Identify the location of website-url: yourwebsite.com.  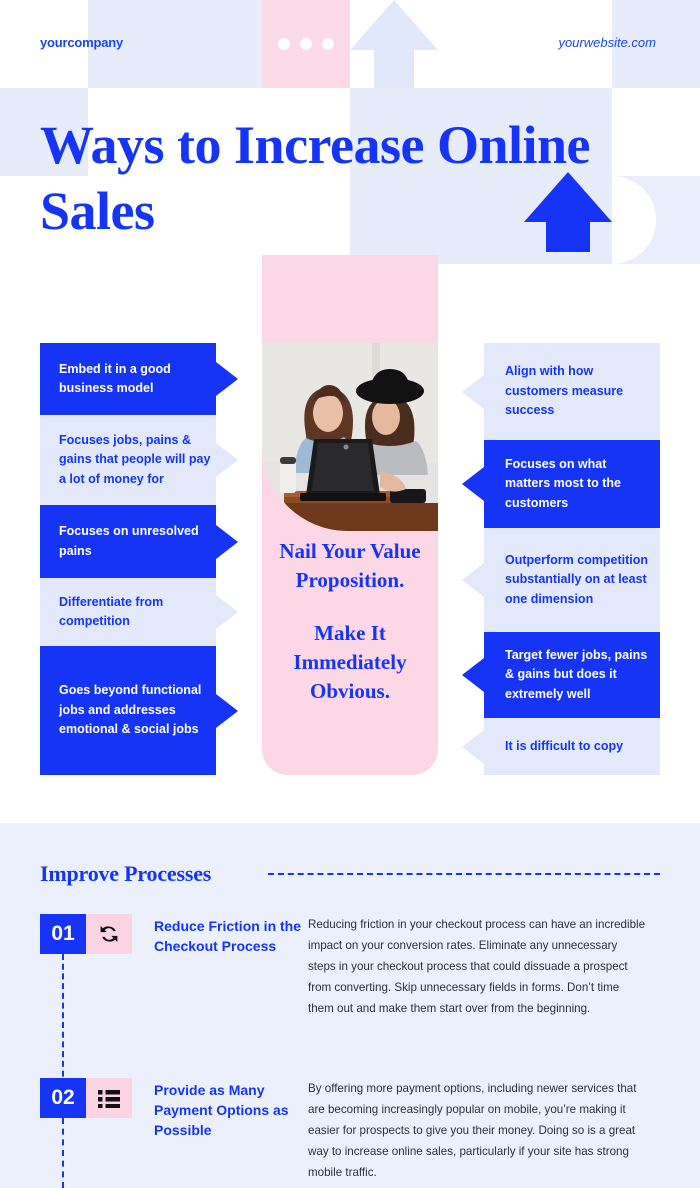
(607, 42).